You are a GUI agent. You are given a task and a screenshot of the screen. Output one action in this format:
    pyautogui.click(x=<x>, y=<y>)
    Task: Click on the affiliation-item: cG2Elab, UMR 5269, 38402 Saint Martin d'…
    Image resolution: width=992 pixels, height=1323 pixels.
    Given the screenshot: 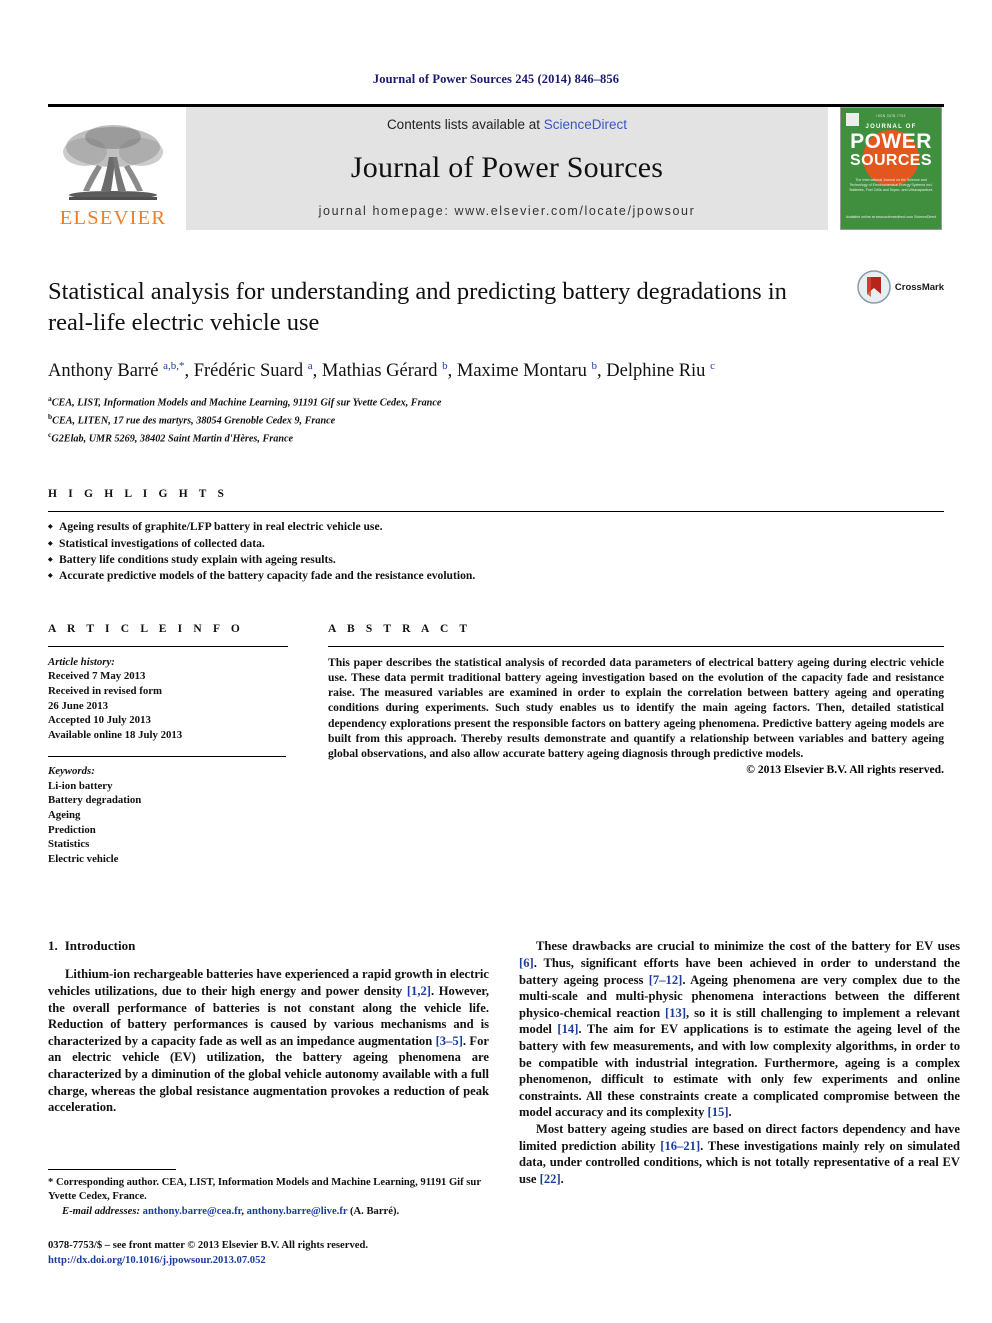 What is the action you would take?
    pyautogui.click(x=496, y=437)
    